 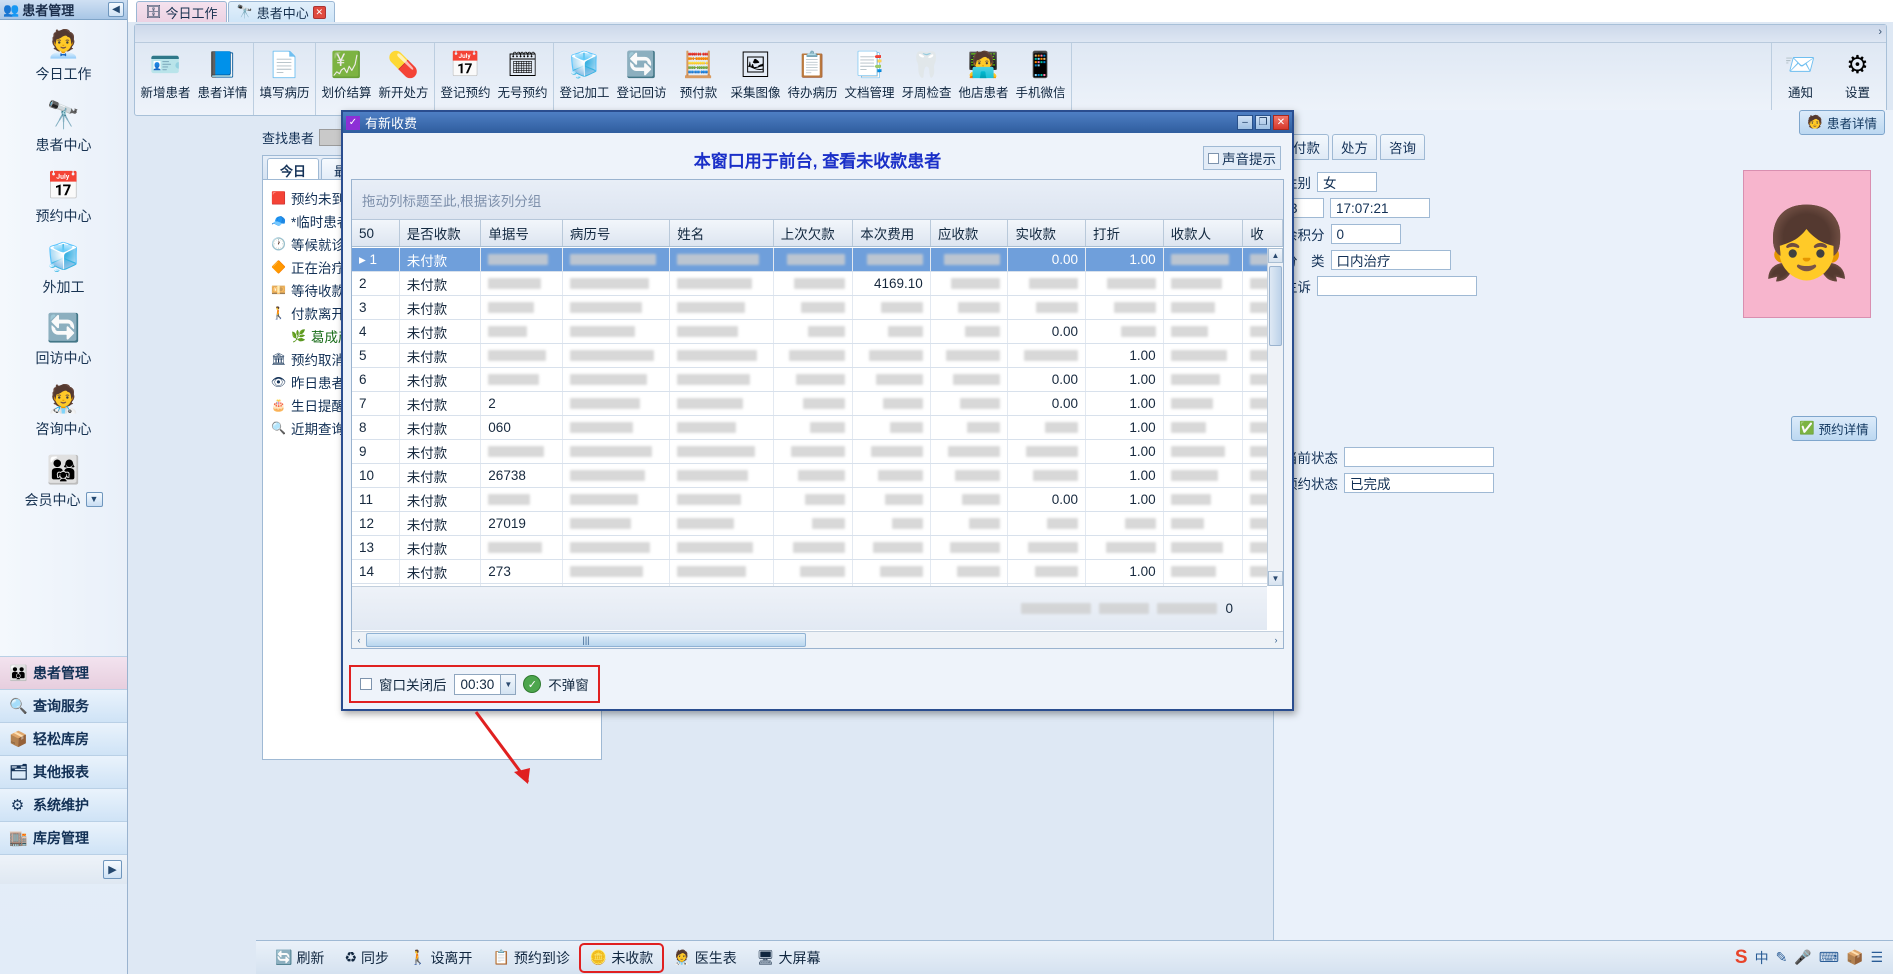 What do you see at coordinates (1040, 79) in the screenshot?
I see `ribbon-btn-mobile-wechat: 📱 手机微信` at bounding box center [1040, 79].